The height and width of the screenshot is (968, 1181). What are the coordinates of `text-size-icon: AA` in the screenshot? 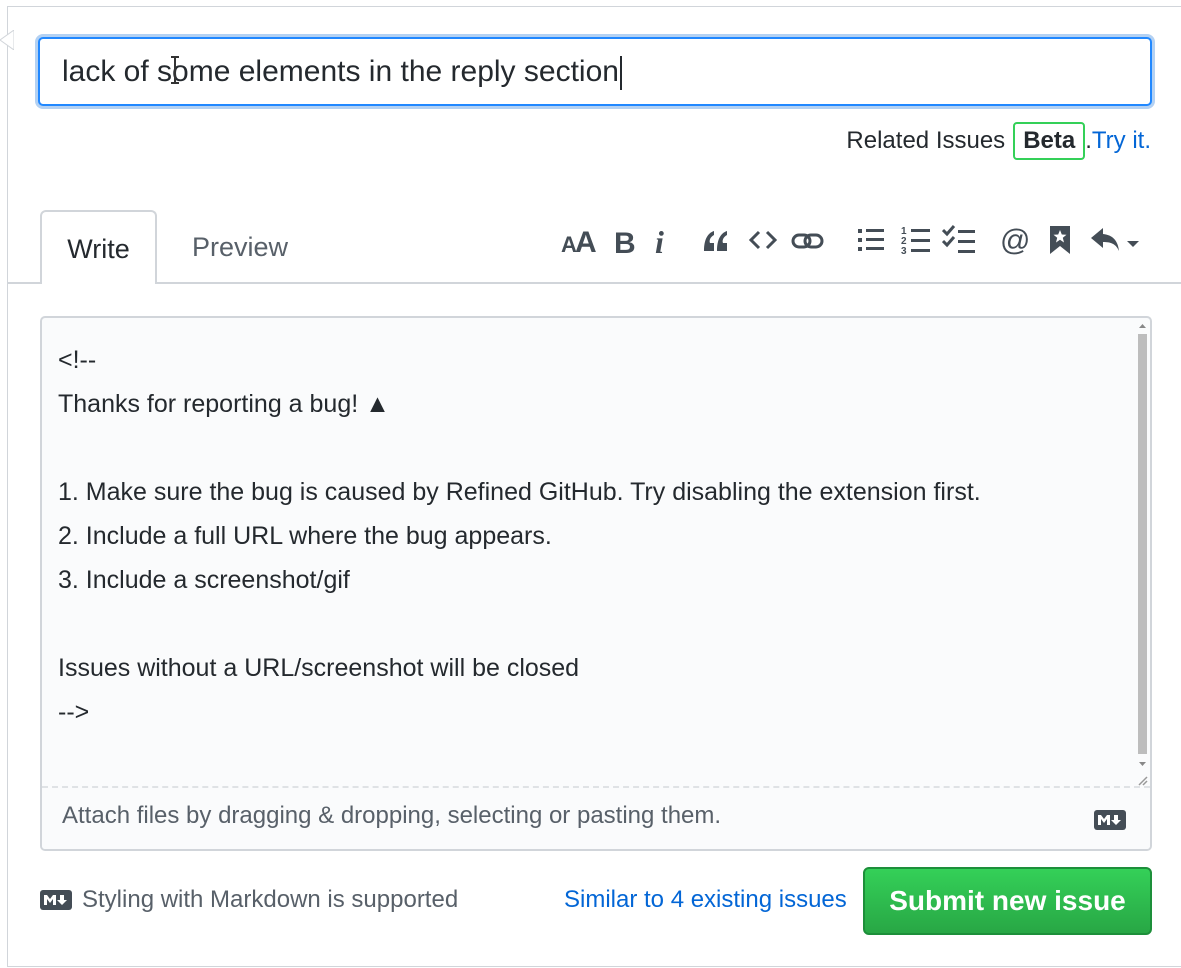 It's located at (579, 240).